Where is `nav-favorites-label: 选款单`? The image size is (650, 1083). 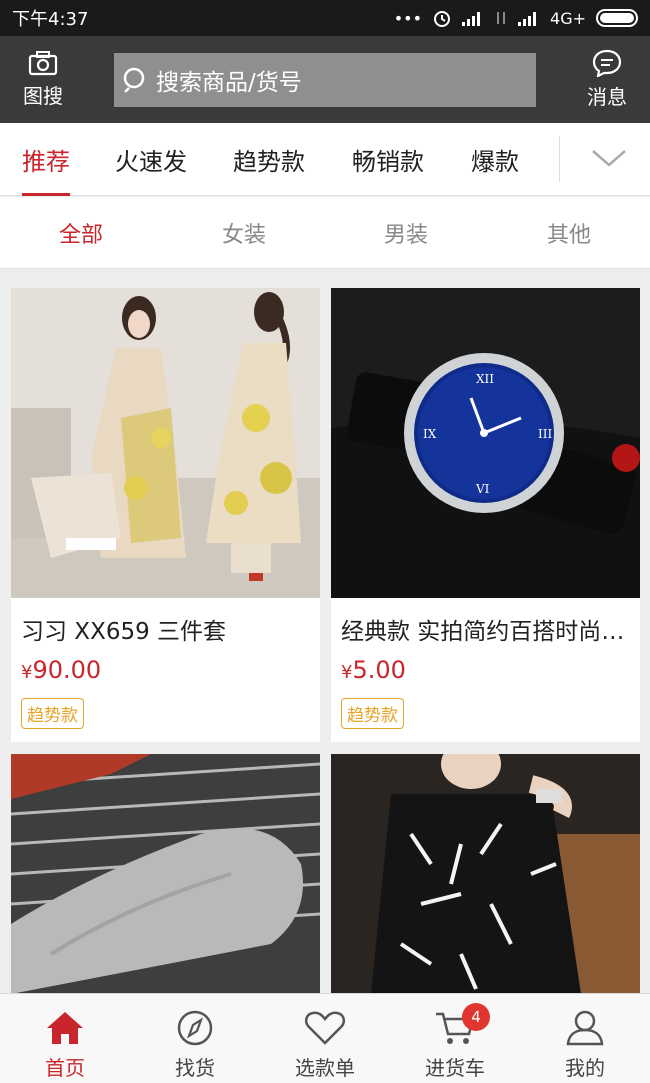
nav-favorites-label: 选款单 is located at coordinates (325, 1068).